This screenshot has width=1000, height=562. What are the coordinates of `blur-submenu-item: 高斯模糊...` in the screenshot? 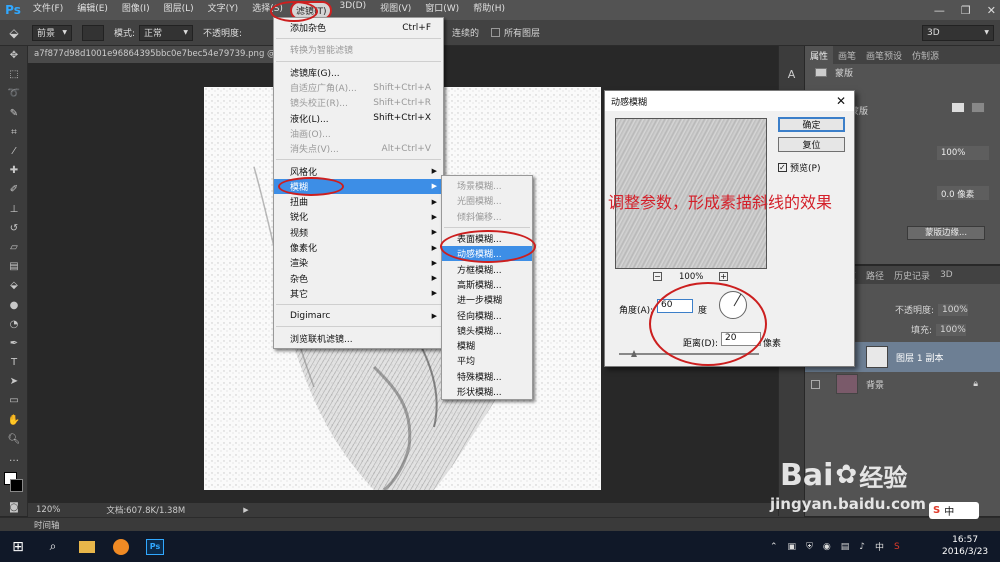 It's located at (487, 284).